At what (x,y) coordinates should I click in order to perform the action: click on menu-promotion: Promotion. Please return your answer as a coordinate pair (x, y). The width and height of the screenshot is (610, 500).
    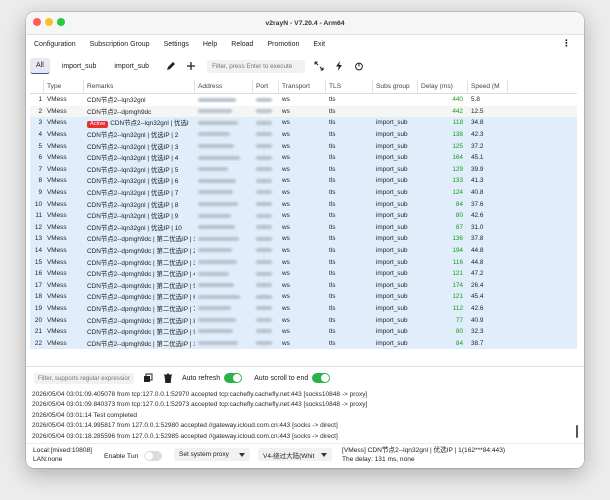
    Looking at the image, I should click on (283, 44).